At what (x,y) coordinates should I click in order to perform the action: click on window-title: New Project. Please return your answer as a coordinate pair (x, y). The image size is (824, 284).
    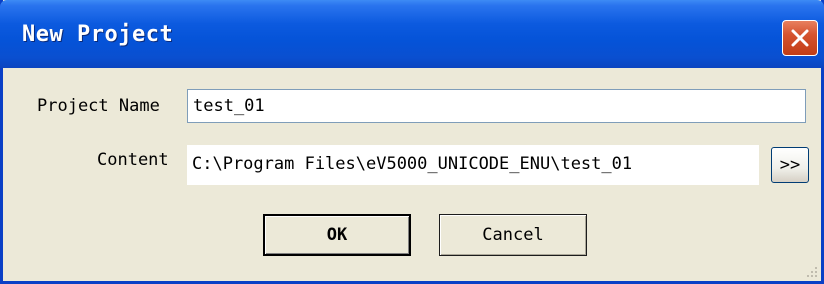
    Looking at the image, I should click on (98, 34).